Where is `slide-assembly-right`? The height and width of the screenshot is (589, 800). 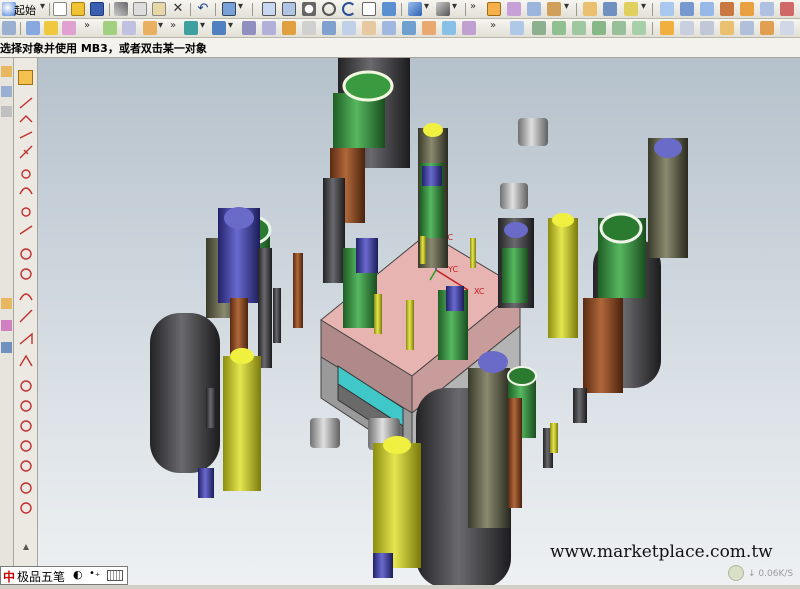
slide-assembly-right is located at coordinates (618, 280).